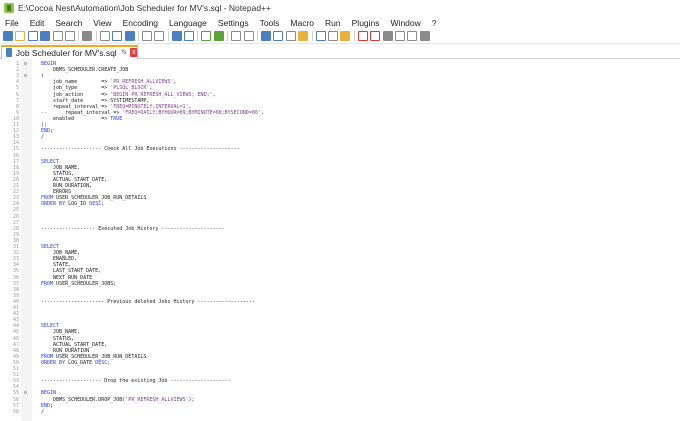 This screenshot has width=680, height=421. I want to click on tab-job-scheduler: Job Scheduler for MV's.sql ✎ x, so click(69, 52).